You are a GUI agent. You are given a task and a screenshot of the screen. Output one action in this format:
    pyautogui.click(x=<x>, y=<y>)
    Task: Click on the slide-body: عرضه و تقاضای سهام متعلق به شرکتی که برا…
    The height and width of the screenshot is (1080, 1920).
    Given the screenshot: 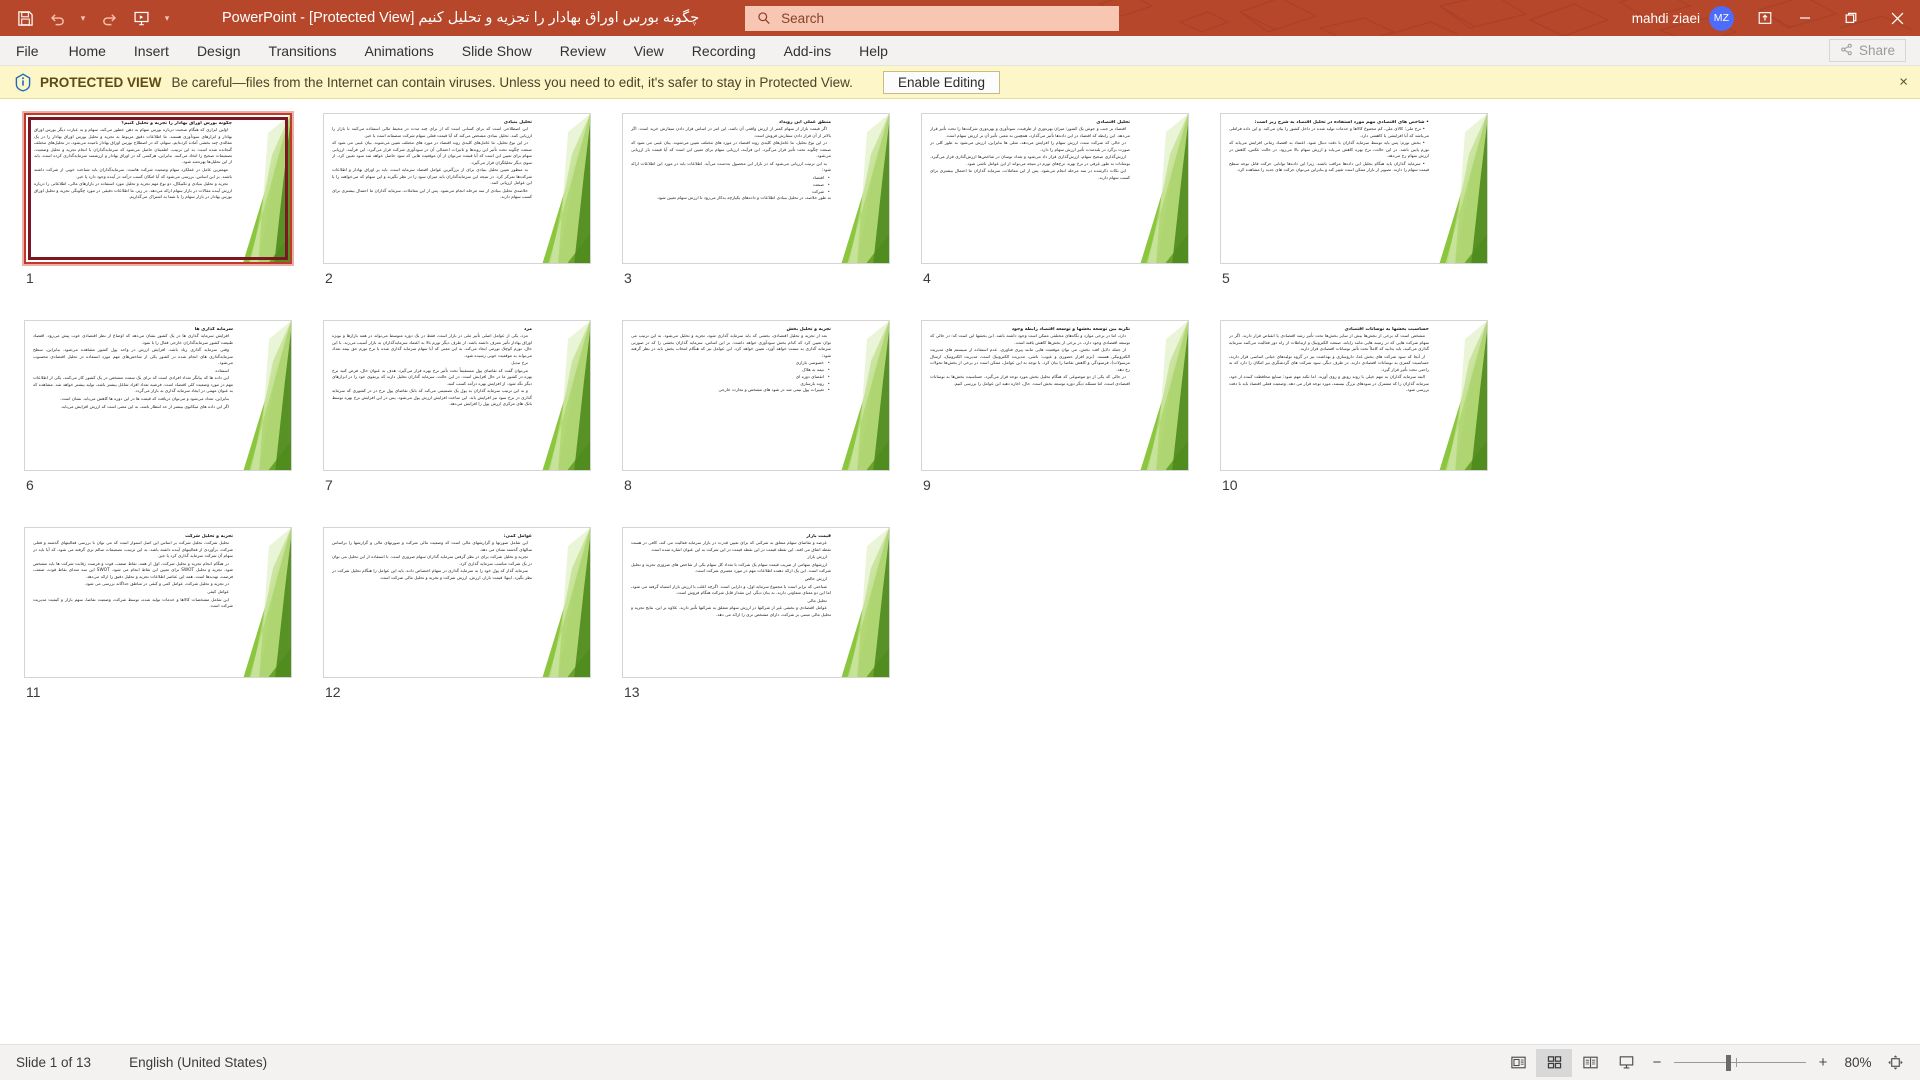 What is the action you would take?
    pyautogui.click(x=731, y=580)
    